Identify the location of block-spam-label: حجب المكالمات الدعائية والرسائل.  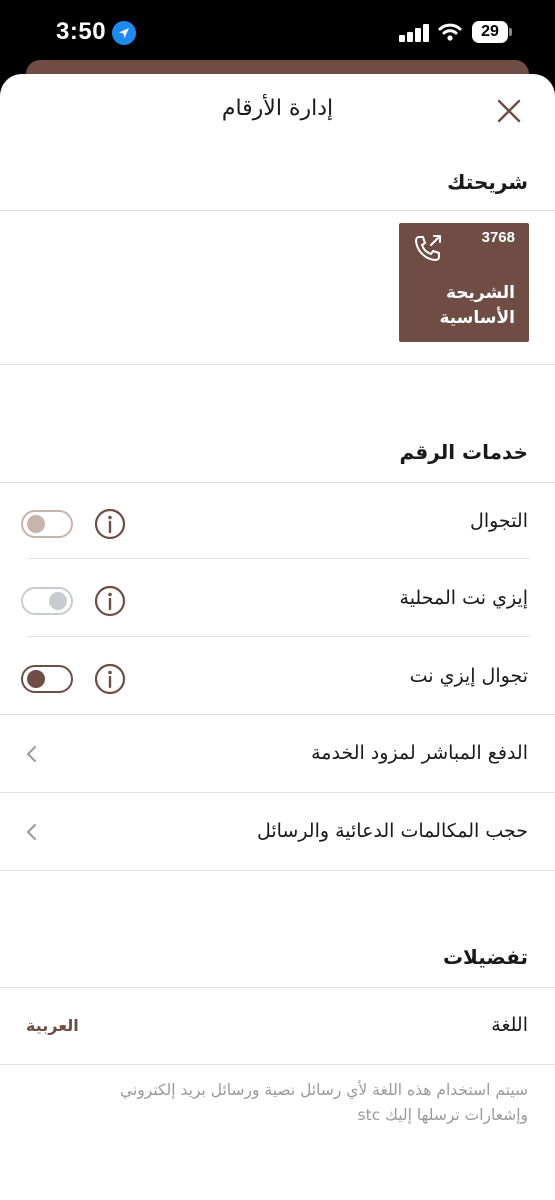
(392, 831).